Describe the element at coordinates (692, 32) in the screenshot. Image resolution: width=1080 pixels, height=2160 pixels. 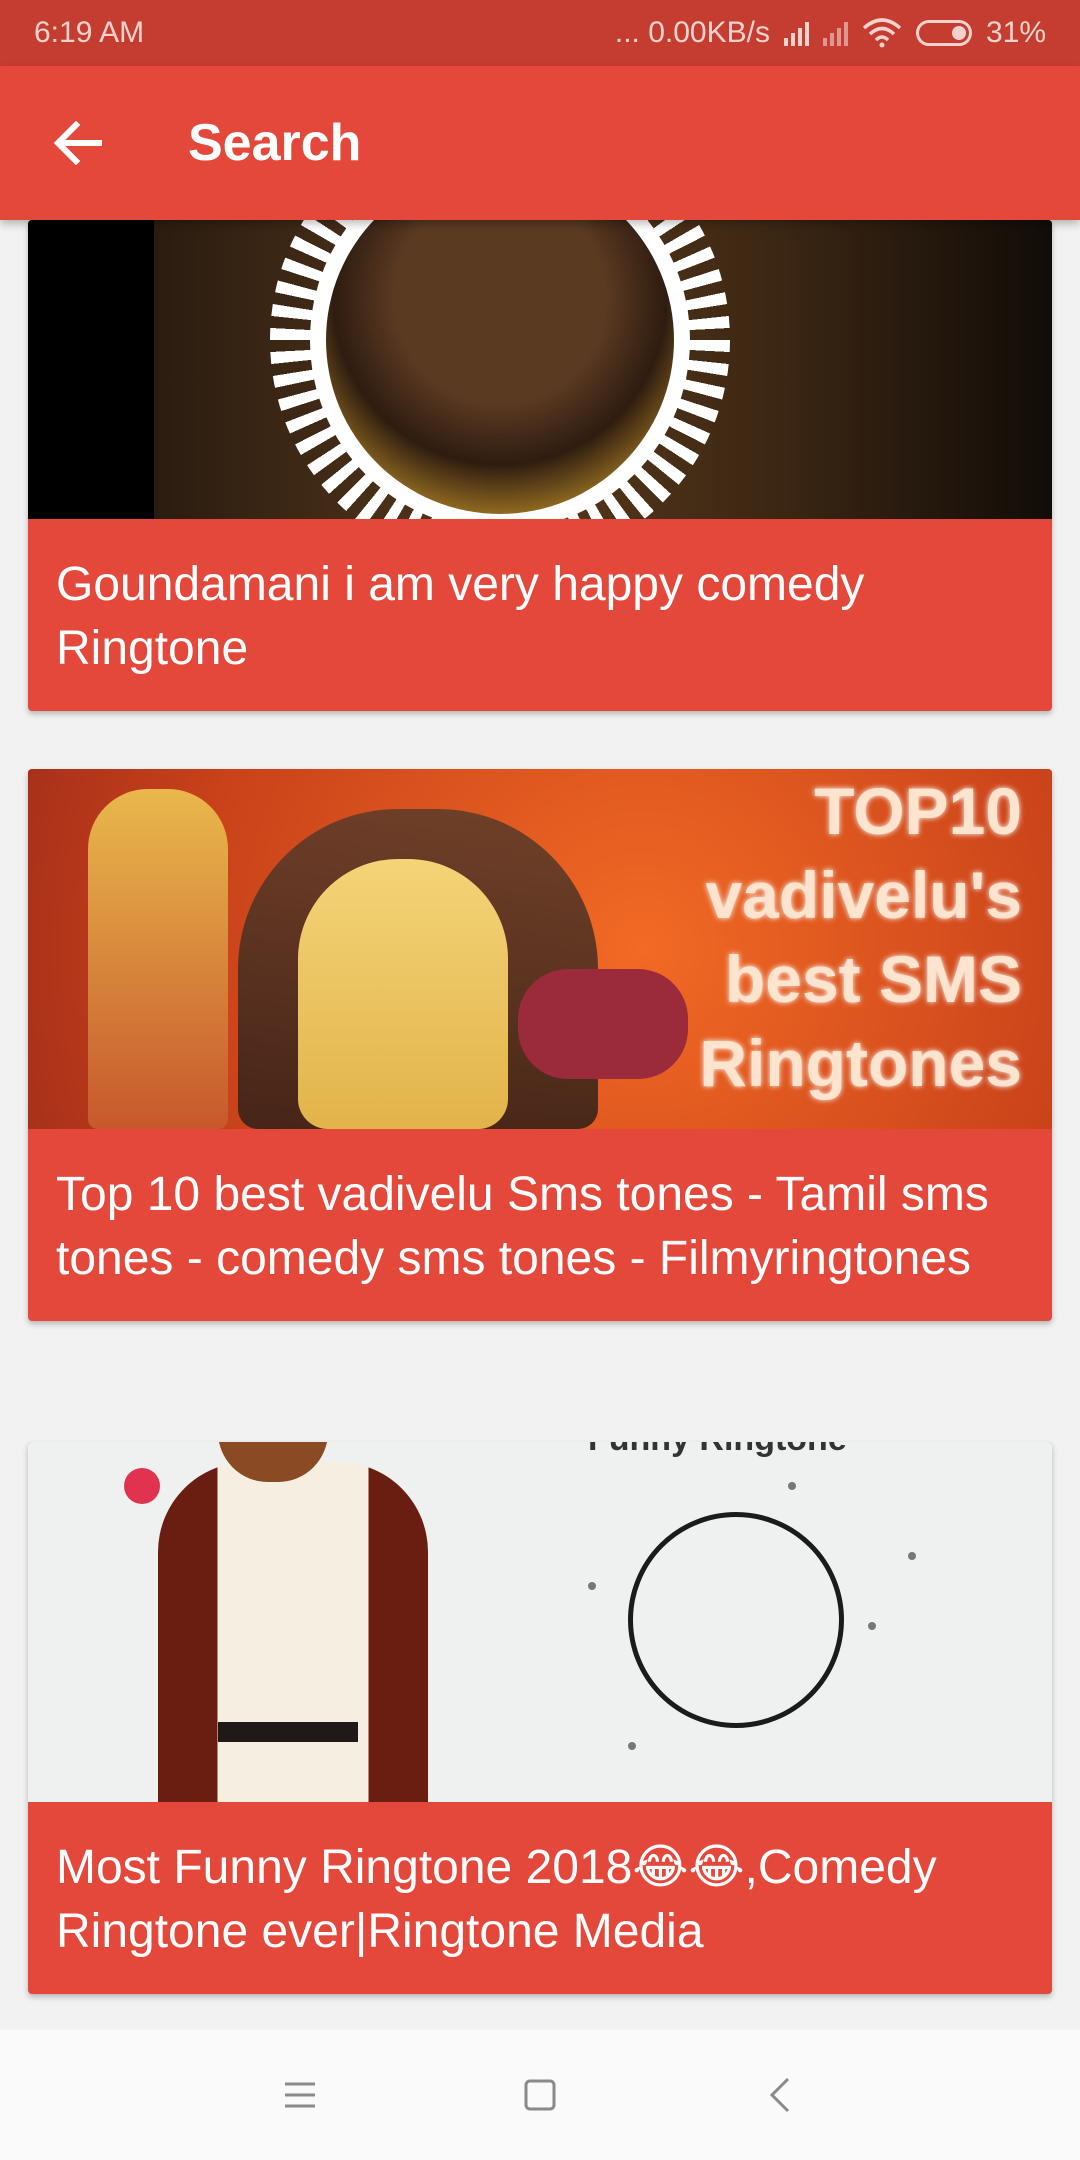
I see `network-speed: ... 0.00KB/s` at that location.